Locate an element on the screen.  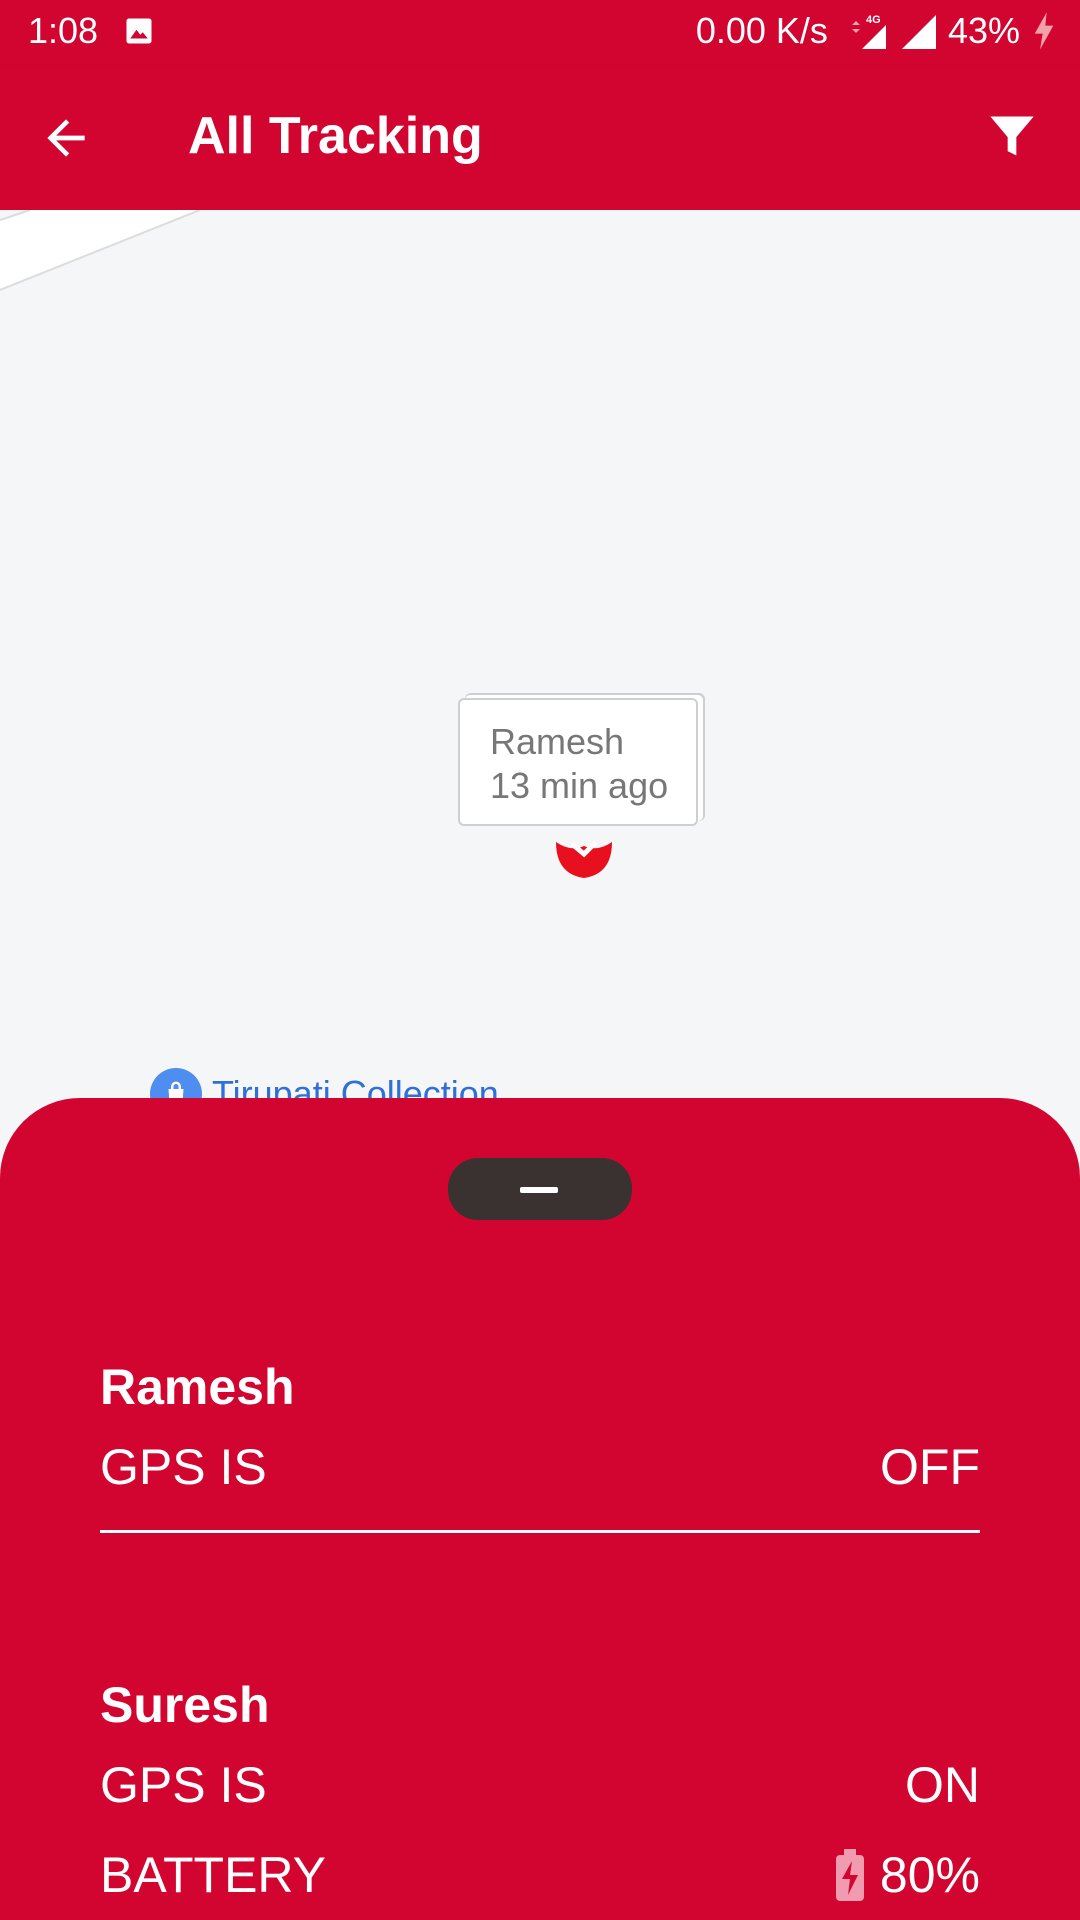
divider is located at coordinates (540, 1531).